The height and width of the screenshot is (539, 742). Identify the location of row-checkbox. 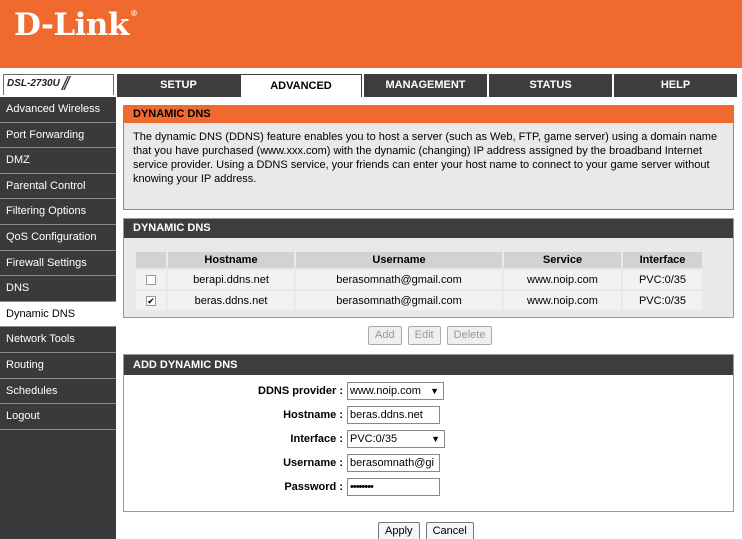
(151, 279).